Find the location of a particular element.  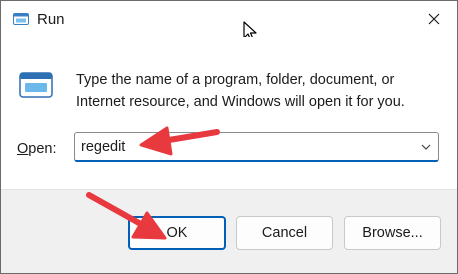

chevron-down-icon is located at coordinates (426, 147).